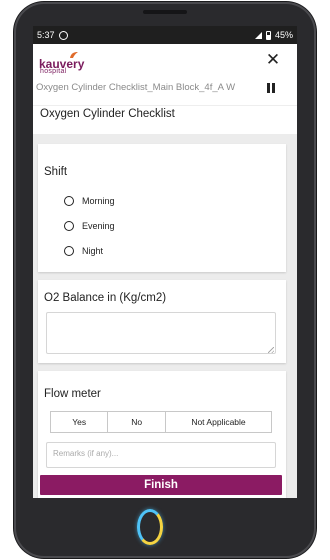 This screenshot has width=330, height=560. Describe the element at coordinates (63, 35) in the screenshot. I see `whatsapp-icon` at that location.